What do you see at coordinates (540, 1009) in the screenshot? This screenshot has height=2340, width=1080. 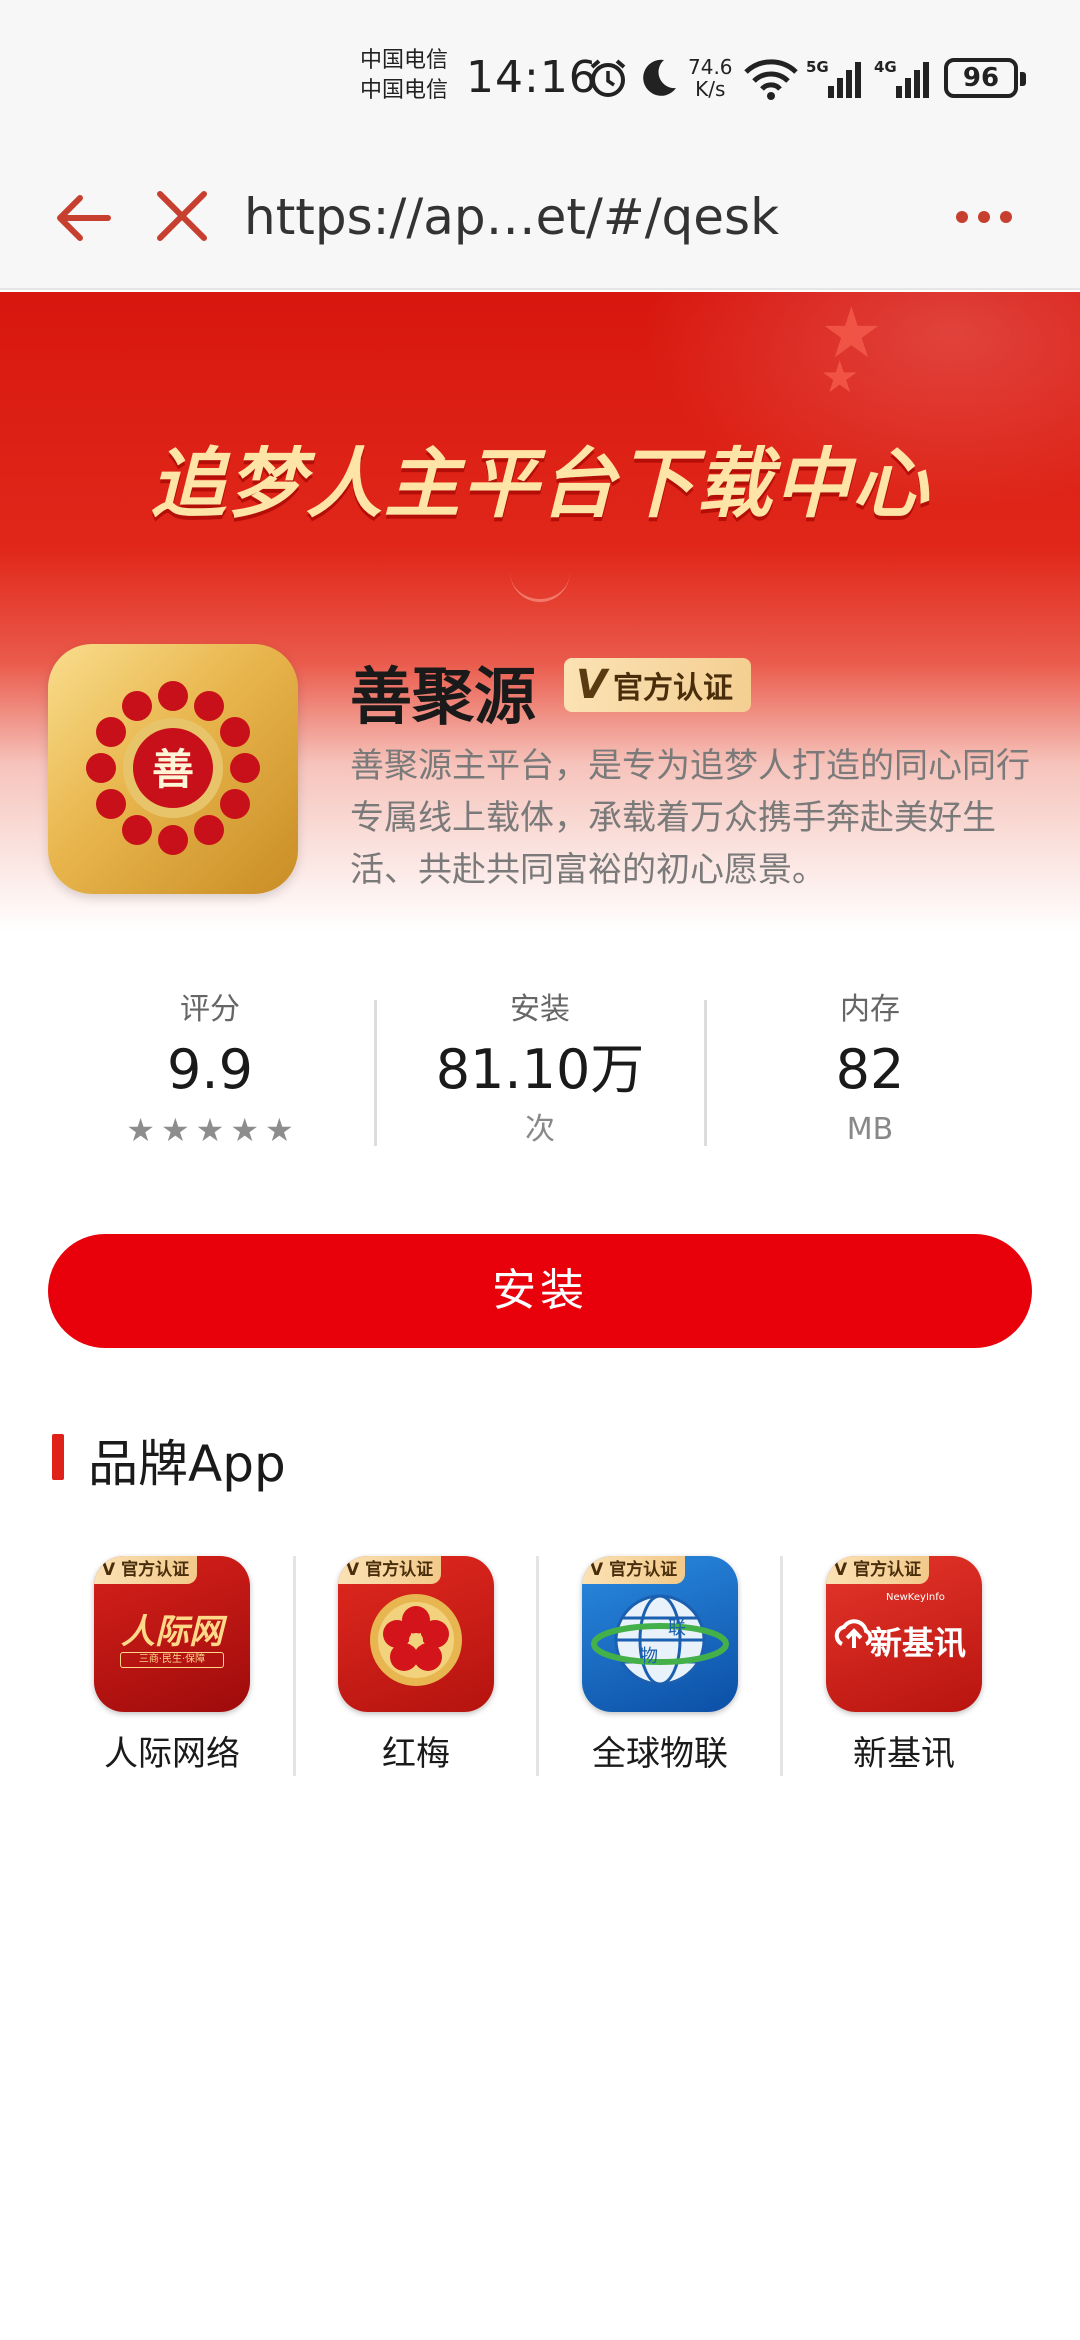 I see `stat-installs-label: 安装` at bounding box center [540, 1009].